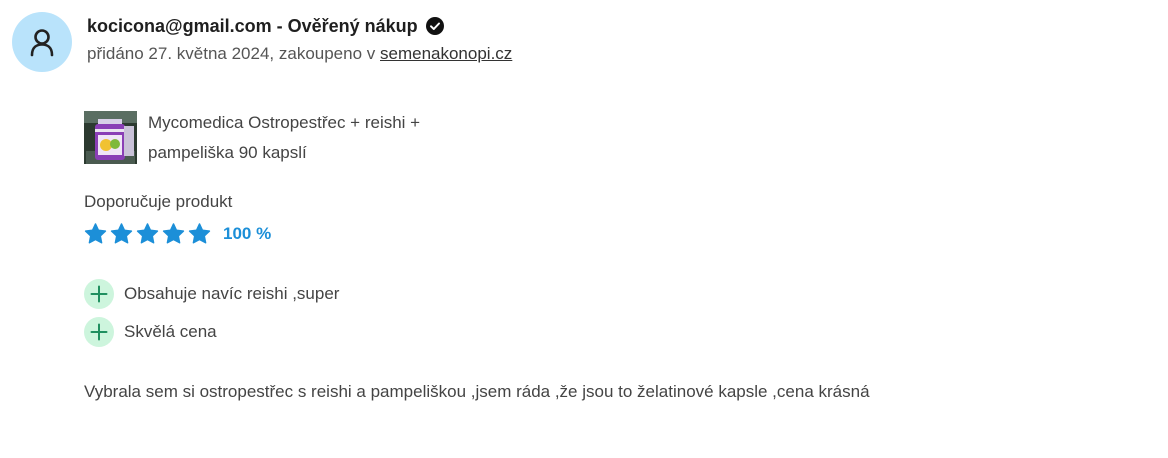 The height and width of the screenshot is (458, 1168). Describe the element at coordinates (179, 25) in the screenshot. I see `author-email: kocicona@gmail.com` at that location.